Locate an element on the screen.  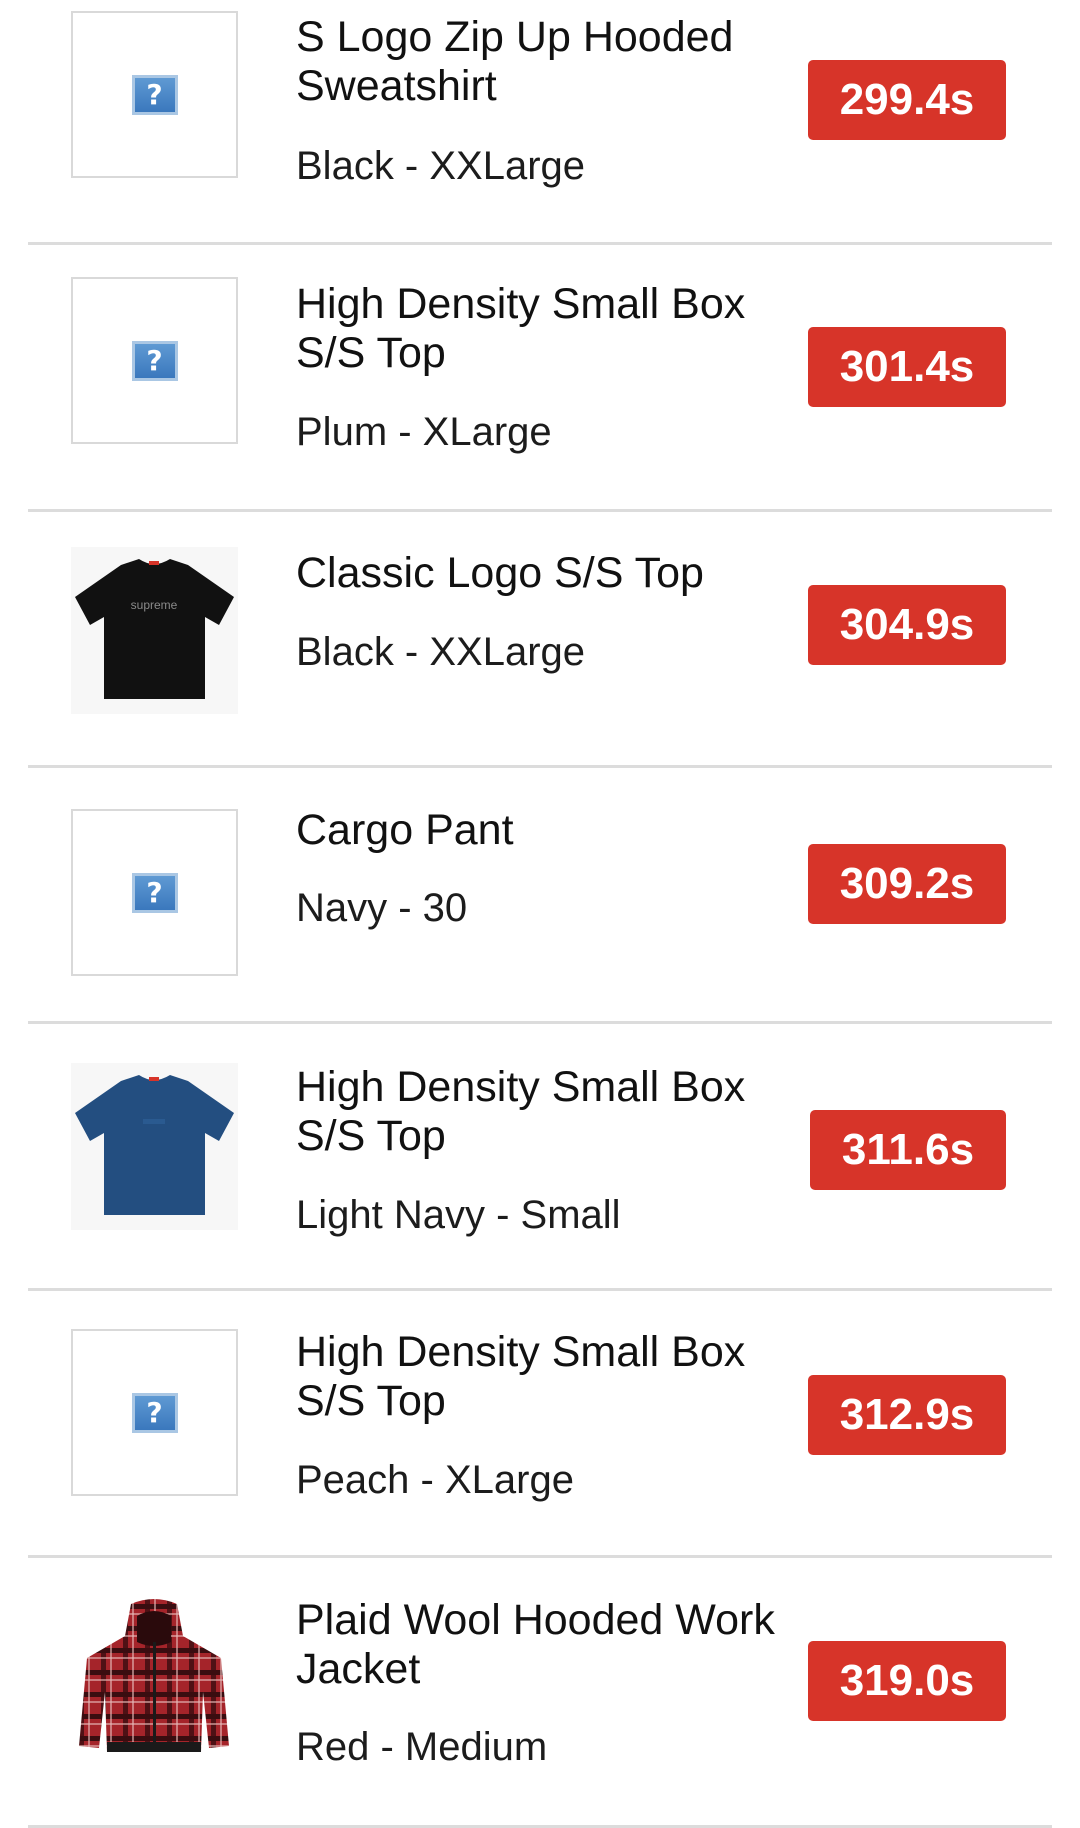
time-badge: 309.2s is located at coordinates (907, 884).